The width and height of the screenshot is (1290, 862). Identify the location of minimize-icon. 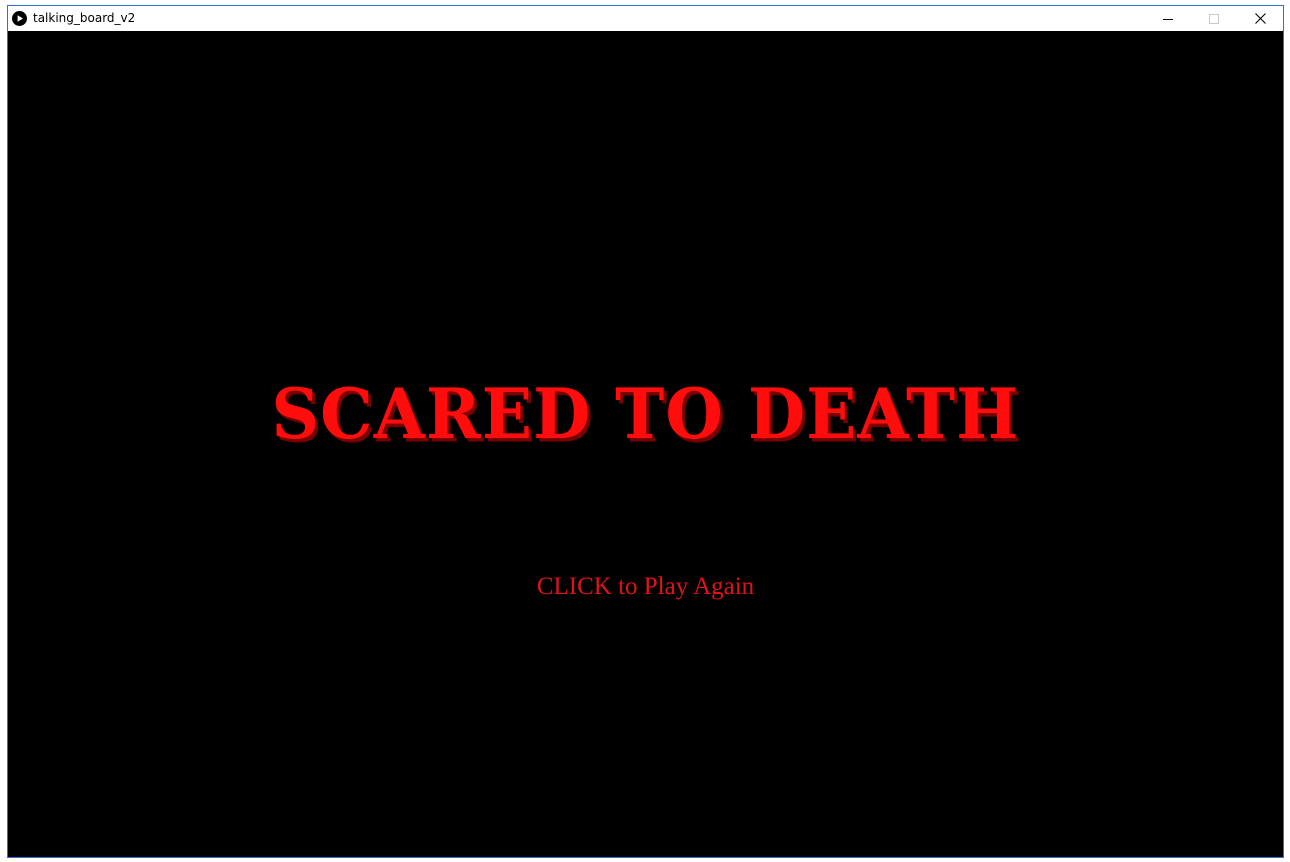
(1168, 18).